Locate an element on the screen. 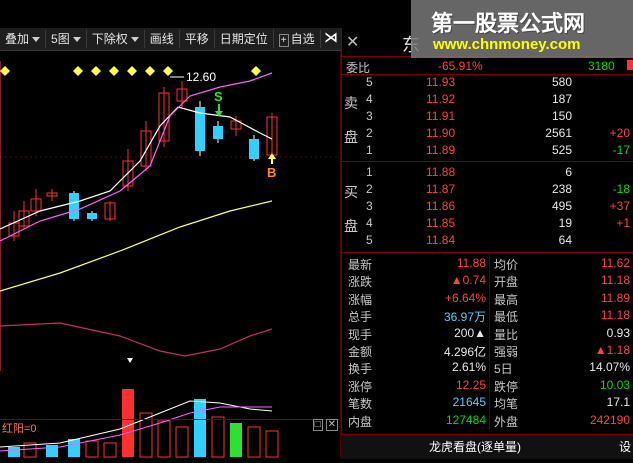  stat-label: 金额 is located at coordinates (360, 352).